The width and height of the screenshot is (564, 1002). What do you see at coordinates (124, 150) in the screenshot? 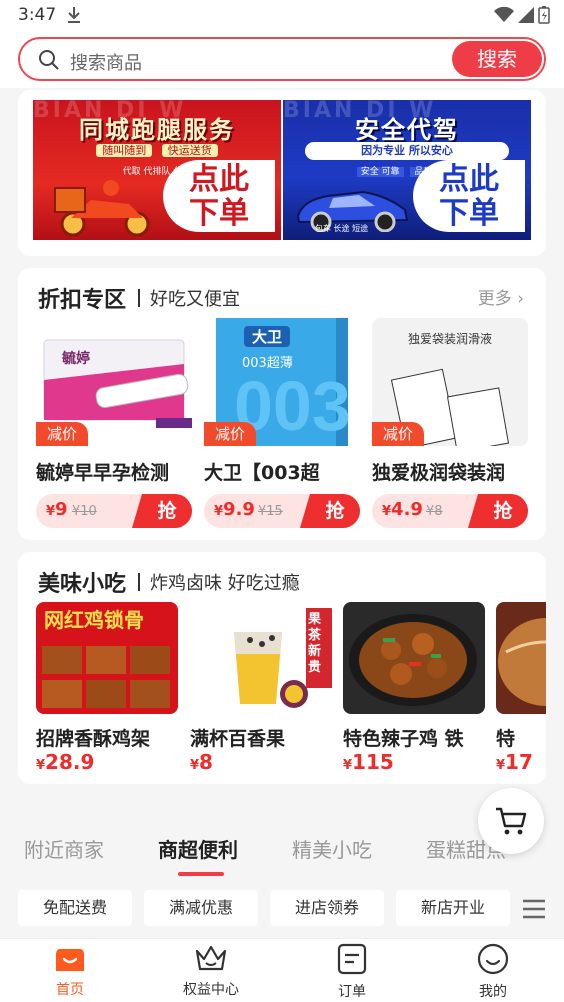
I see `banner-chip: 随叫随到` at bounding box center [124, 150].